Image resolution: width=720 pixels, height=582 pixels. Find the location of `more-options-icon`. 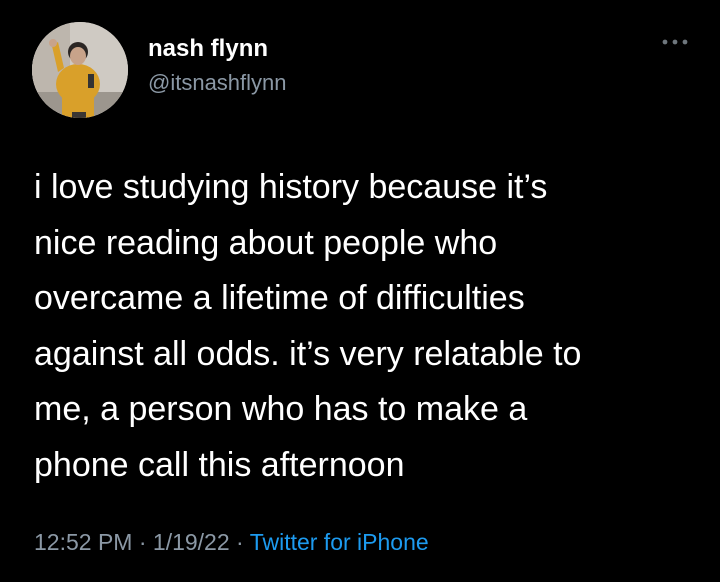

more-options-icon is located at coordinates (675, 42).